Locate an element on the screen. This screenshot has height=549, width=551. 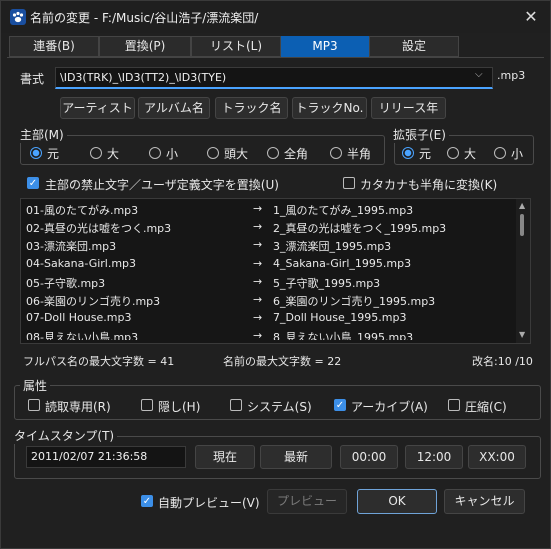
list-item: 08-見えない小鳥.mp3 → 8_見えない小鳥_1995.mp3 is located at coordinates (266, 333).